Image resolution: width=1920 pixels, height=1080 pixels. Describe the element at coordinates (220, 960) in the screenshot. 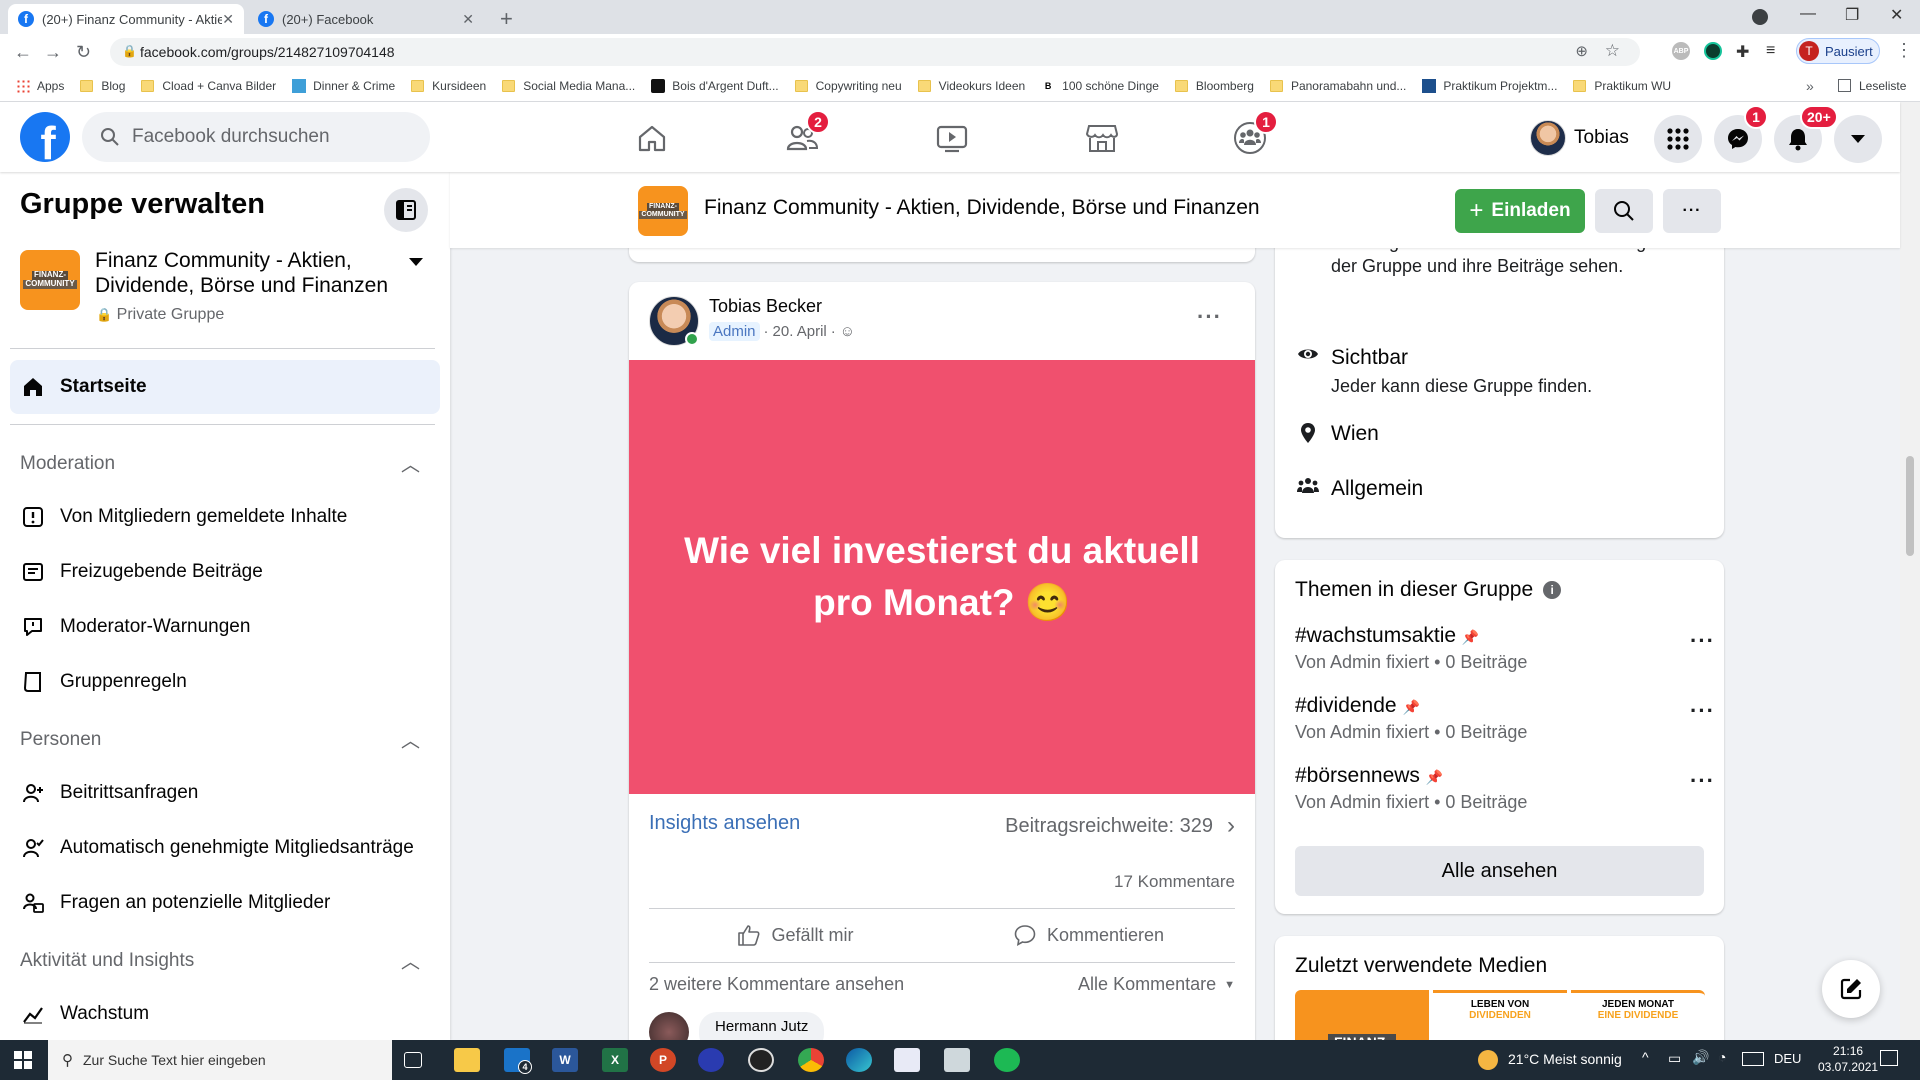

I see `section-activity-insights: Aktivität und Insights ︿` at that location.